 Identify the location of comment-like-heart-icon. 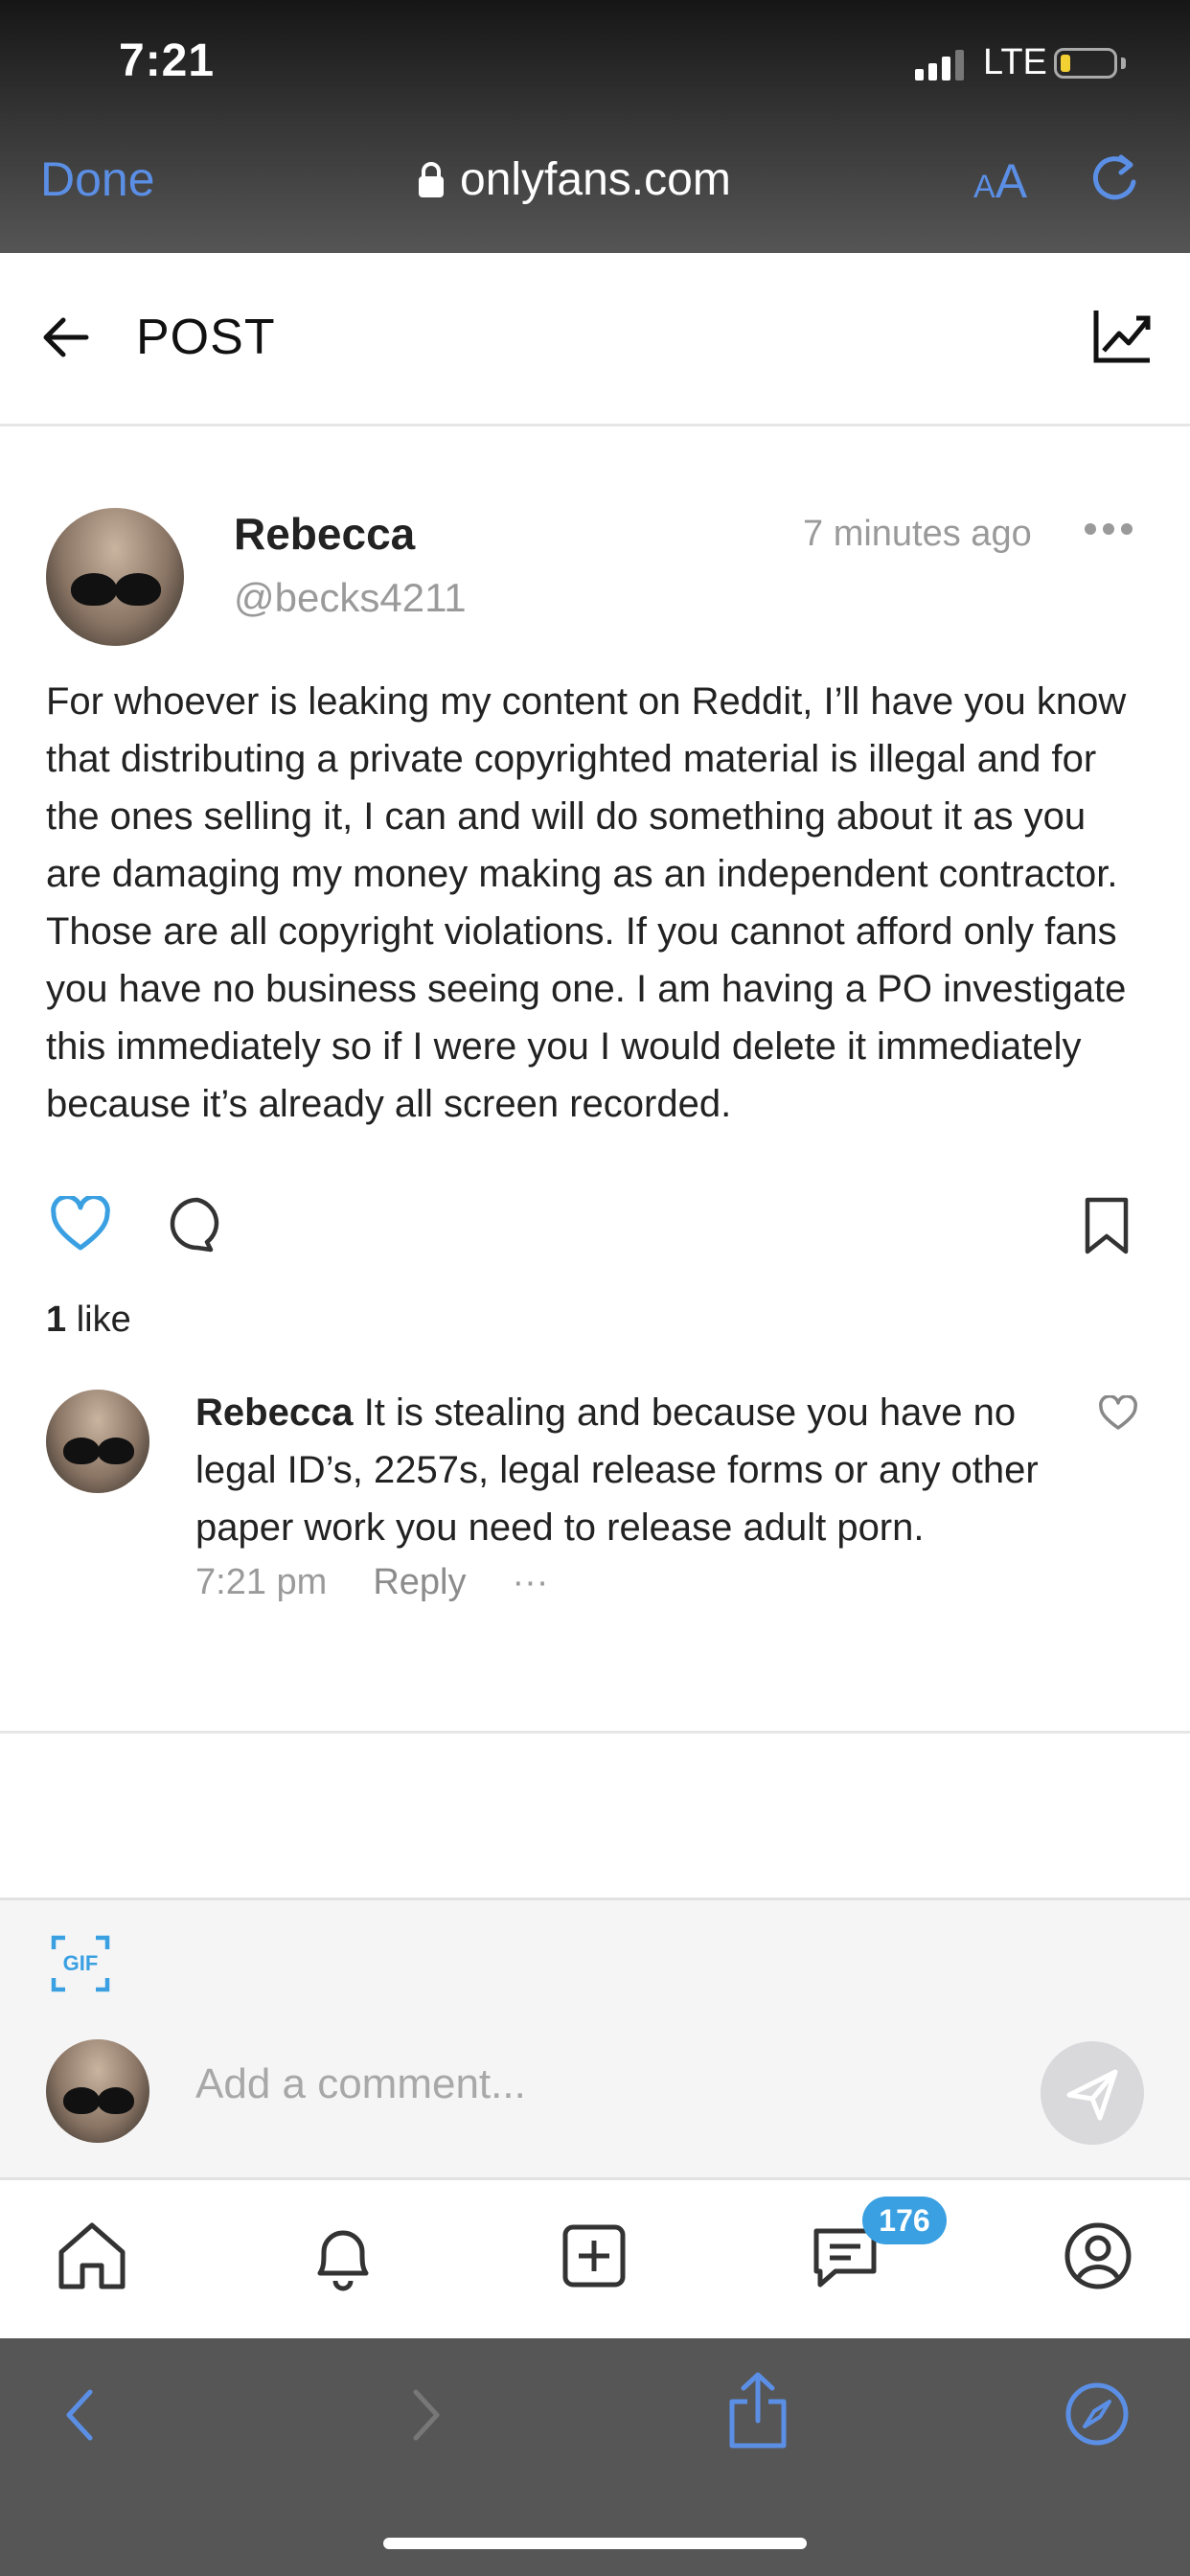
(1118, 1413).